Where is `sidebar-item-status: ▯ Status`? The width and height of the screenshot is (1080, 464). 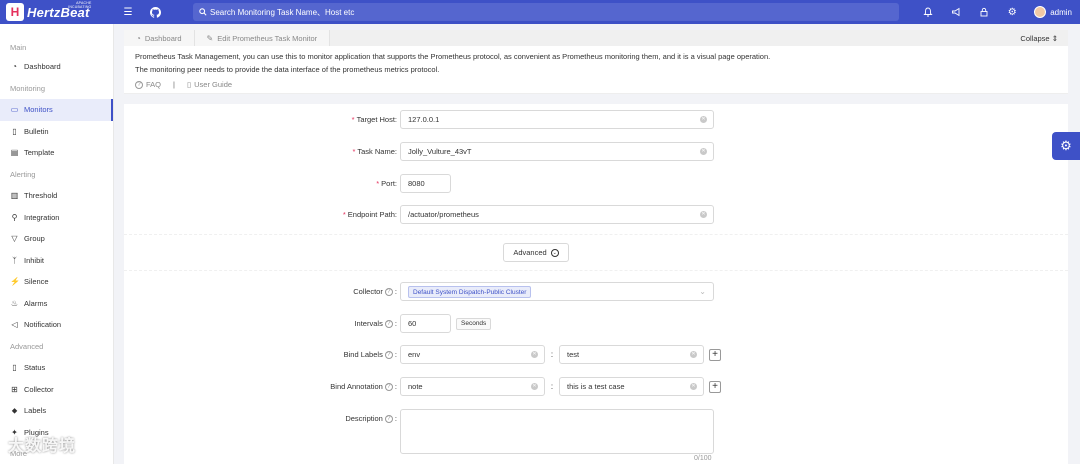
sidebar-item-status: ▯ Status is located at coordinates (56, 368).